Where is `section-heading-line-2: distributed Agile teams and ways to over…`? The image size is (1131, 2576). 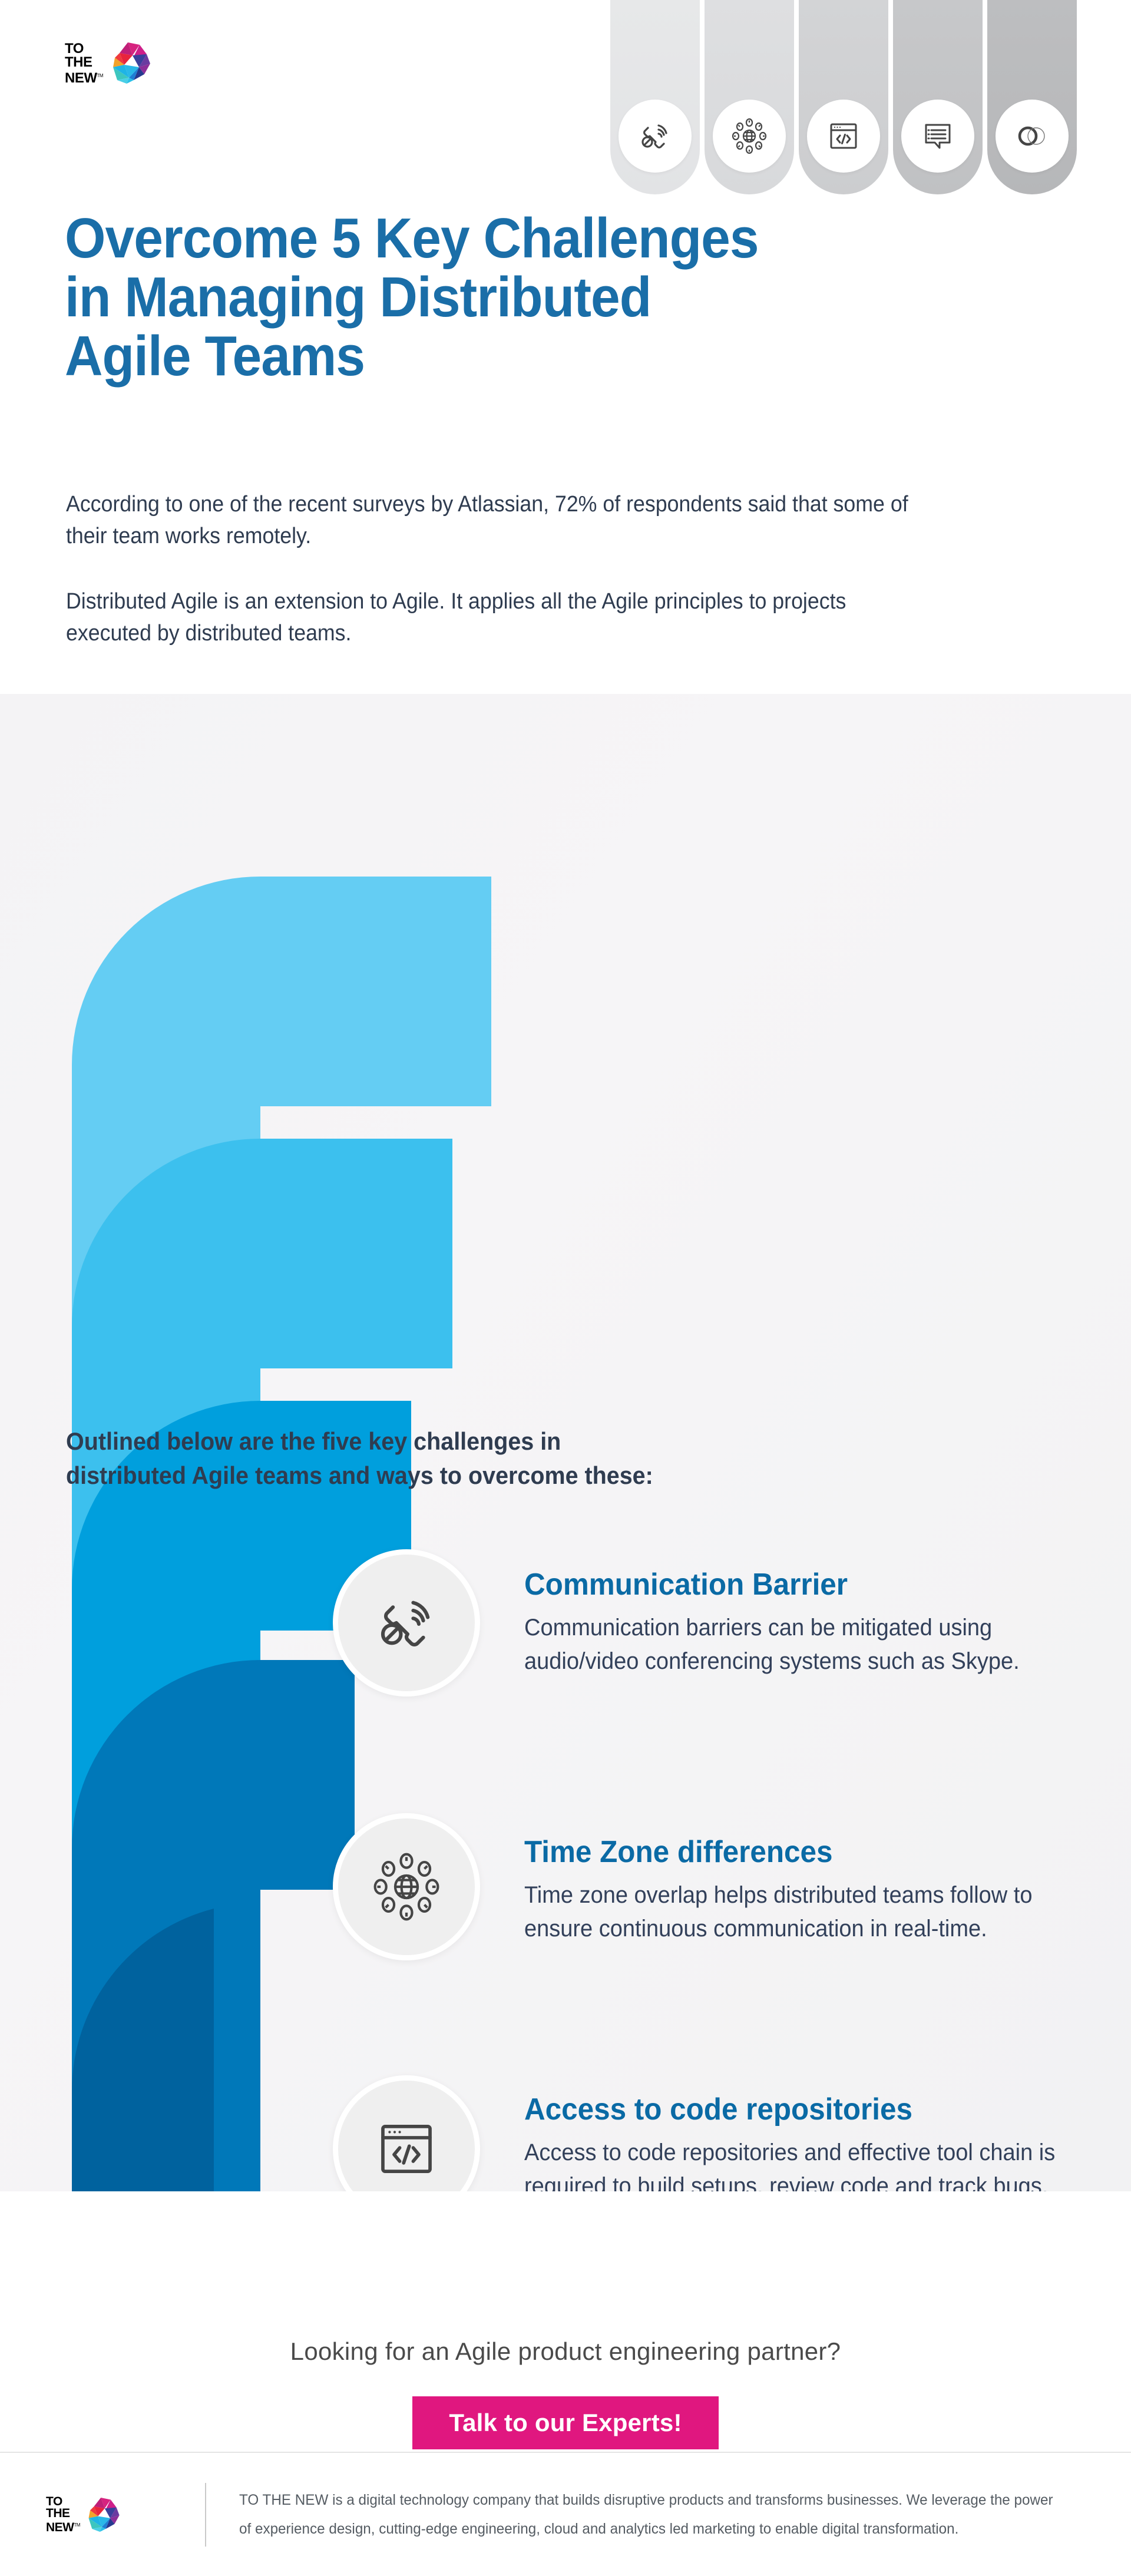 section-heading-line-2: distributed Agile teams and ways to over… is located at coordinates (360, 1475).